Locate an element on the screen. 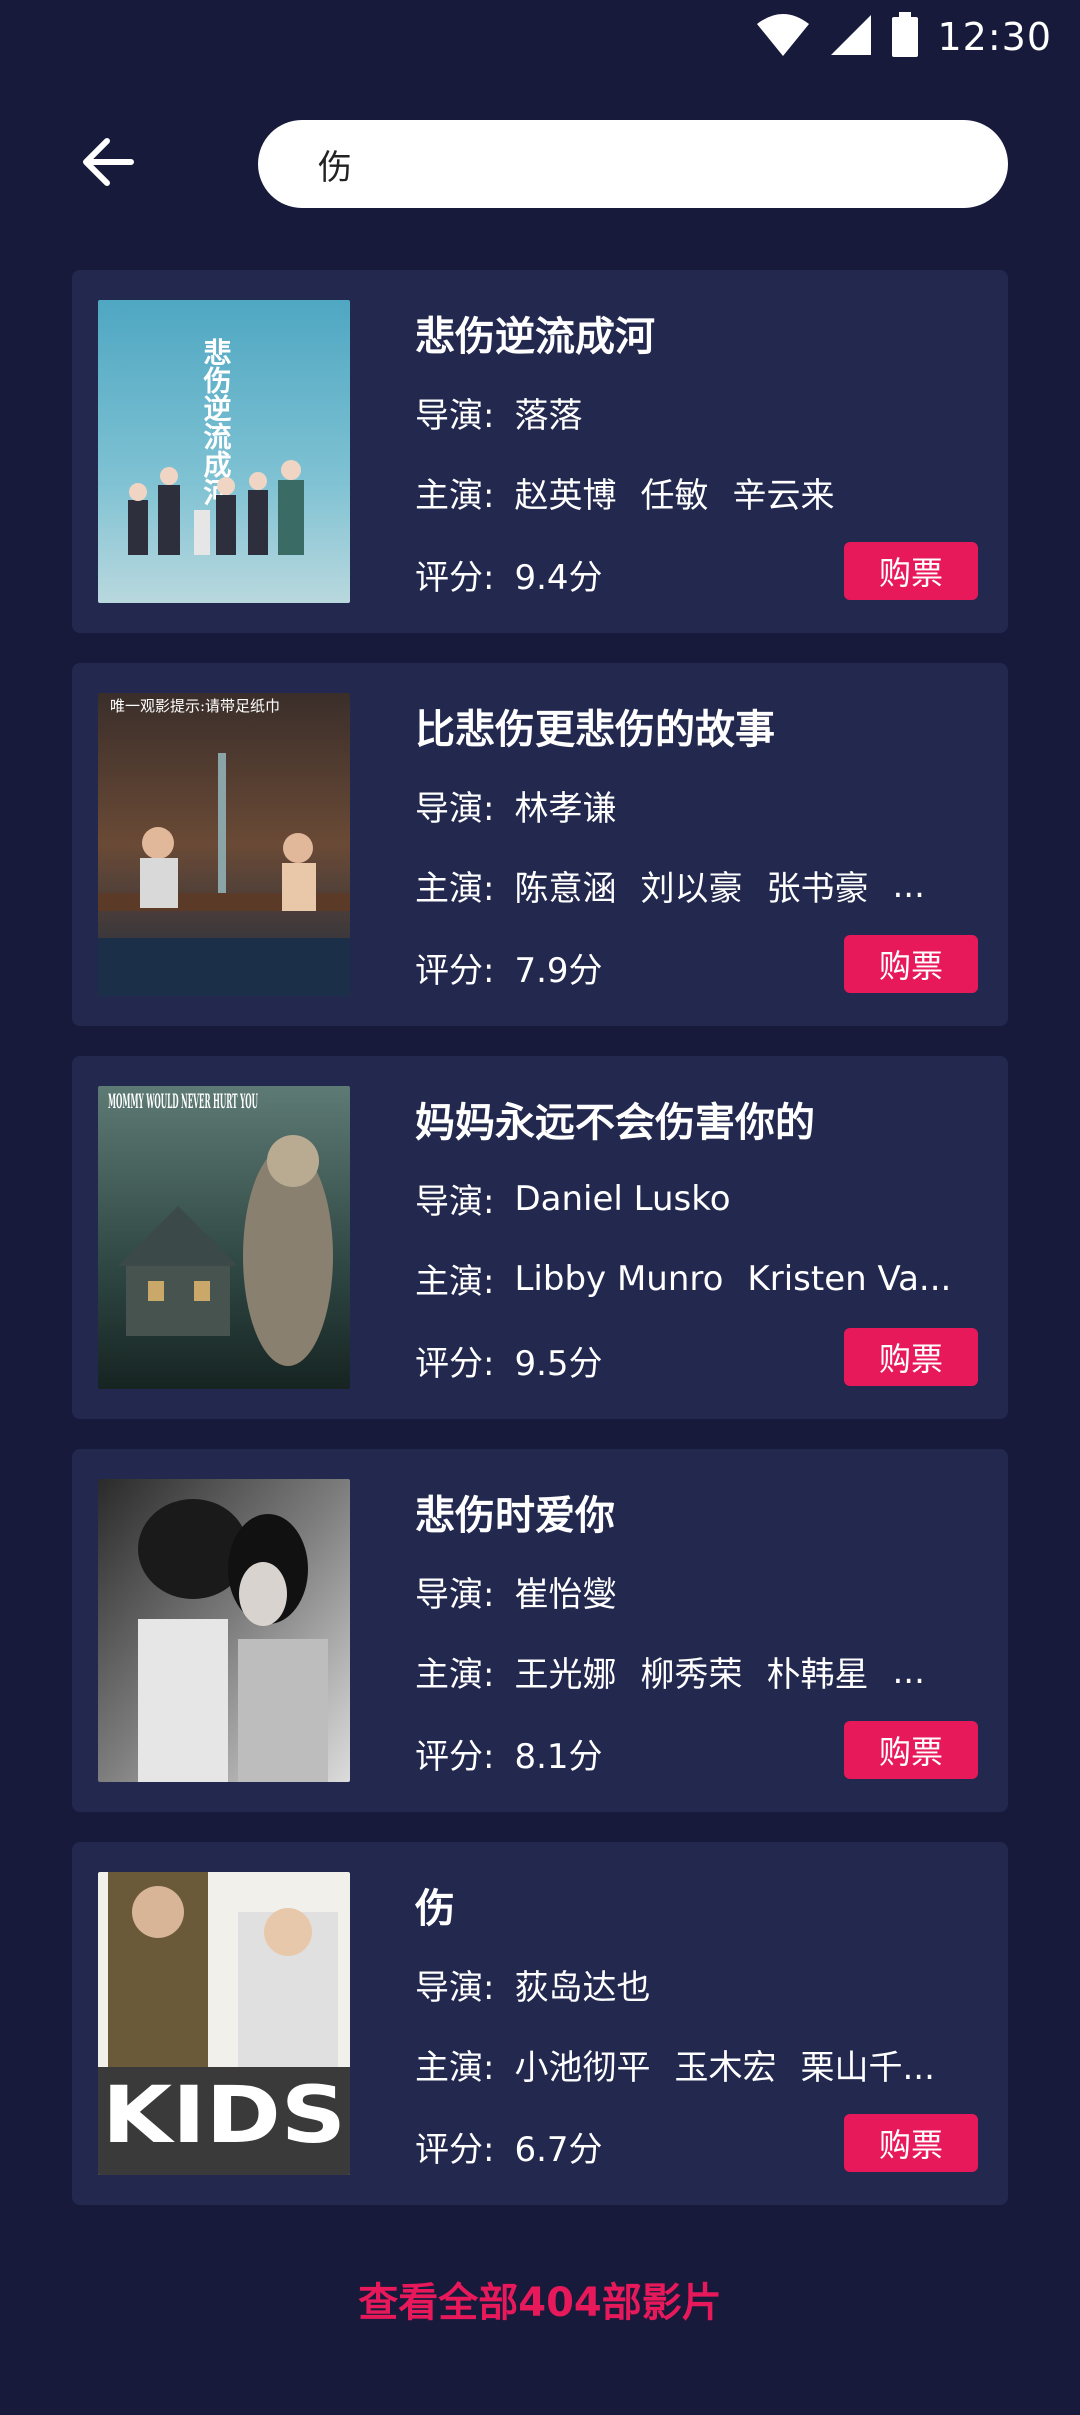  arrow-left-icon is located at coordinates (108, 164).